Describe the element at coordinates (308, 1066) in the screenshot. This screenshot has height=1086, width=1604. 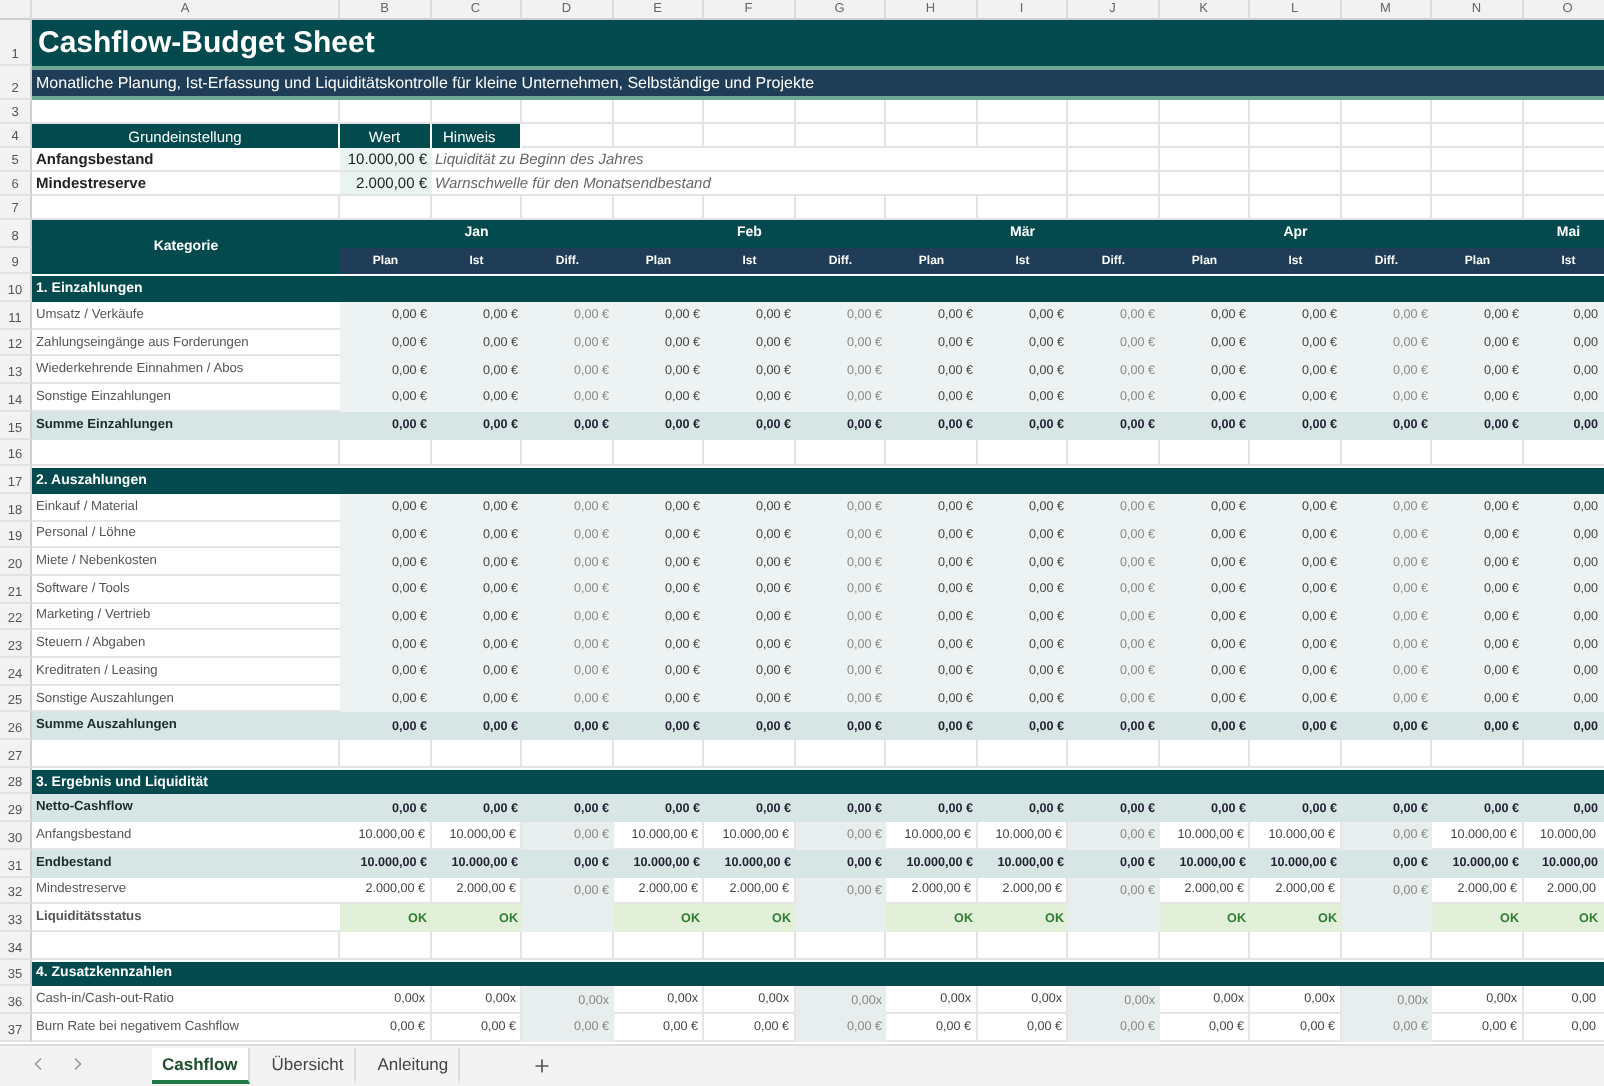
I see `sheet-tab: Übersicht` at that location.